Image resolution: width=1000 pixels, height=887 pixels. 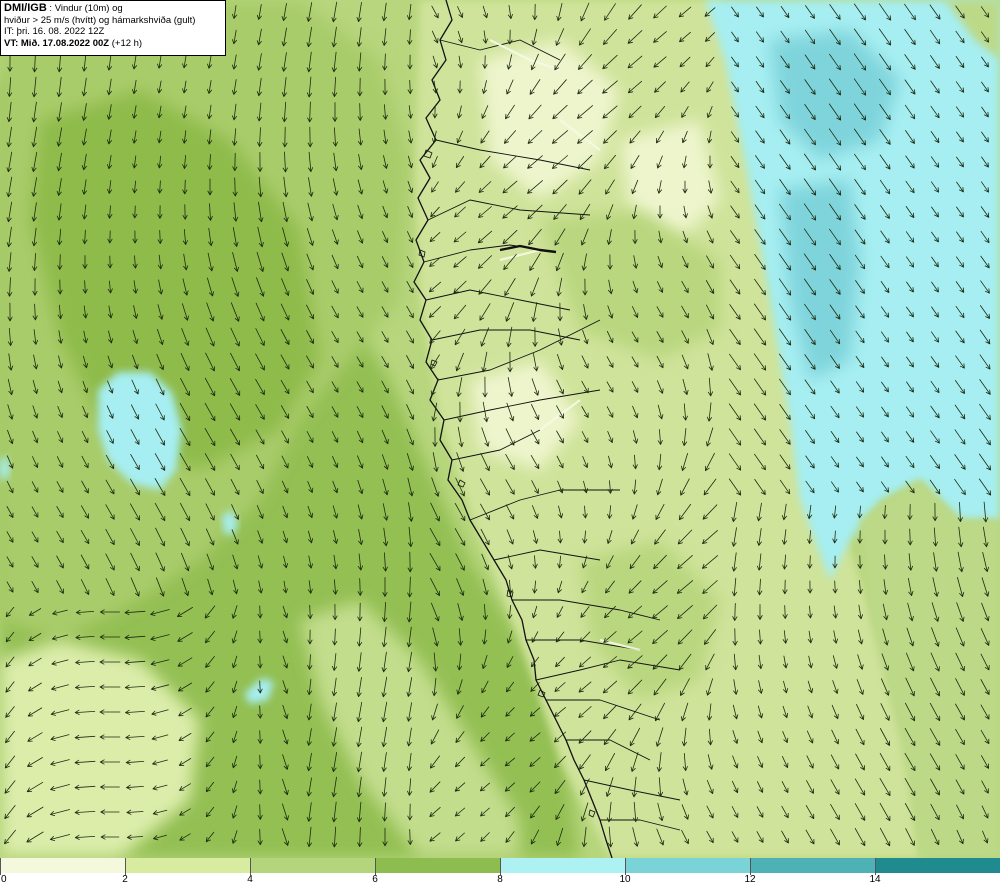 I want to click on title-label: : Vindur (10m) og, so click(x=84, y=8).